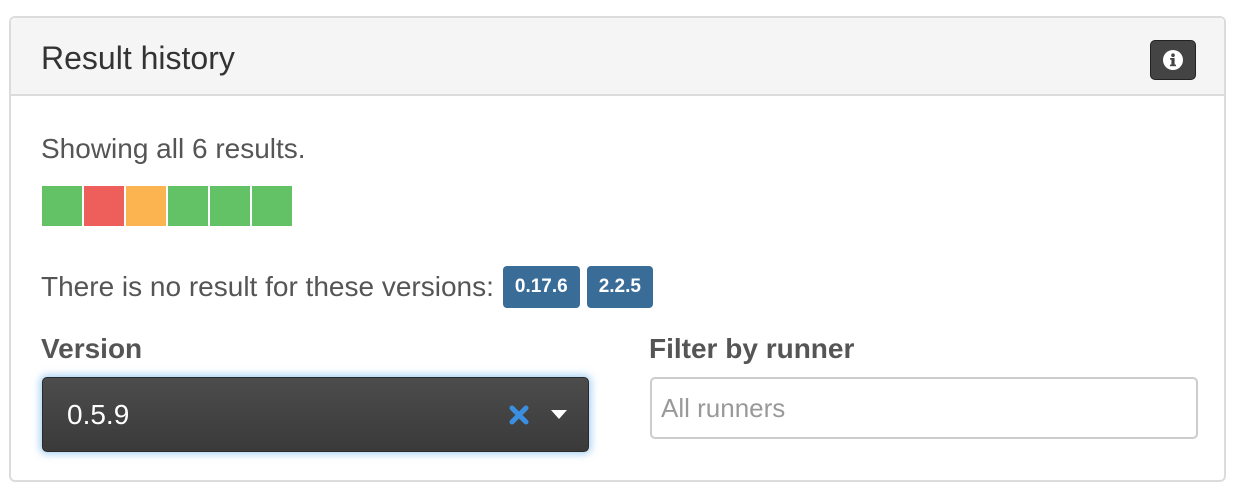 The image size is (1238, 500). Describe the element at coordinates (619, 287) in the screenshot. I see `missing-version-tag: 2.2.5` at that location.